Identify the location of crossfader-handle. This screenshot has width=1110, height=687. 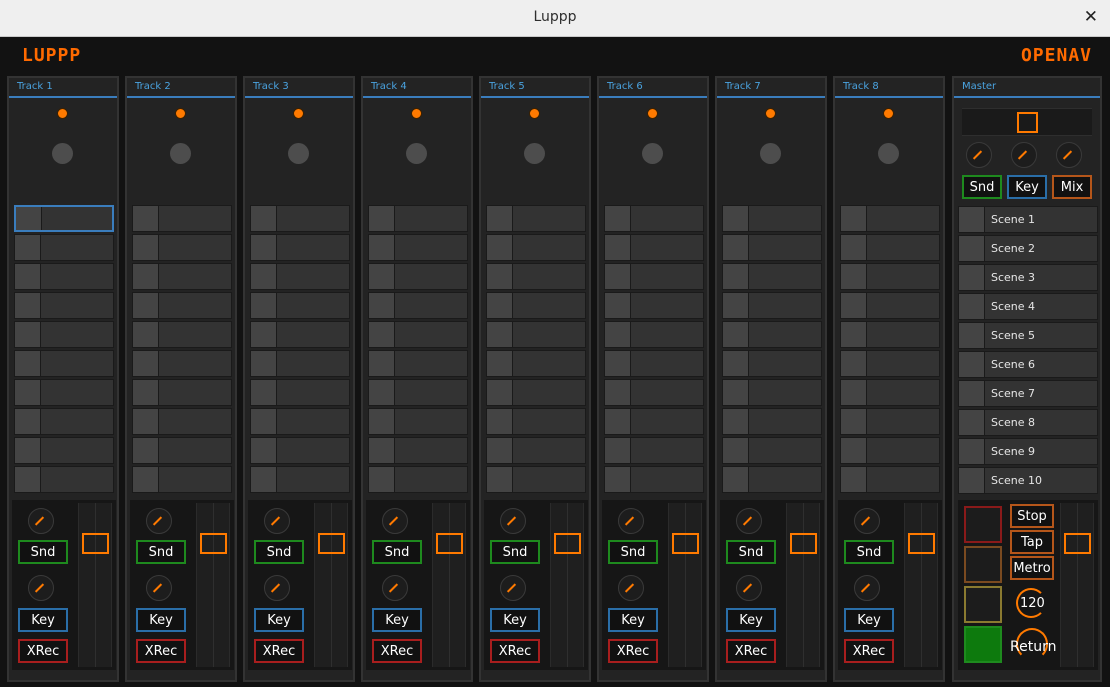
(1027, 122).